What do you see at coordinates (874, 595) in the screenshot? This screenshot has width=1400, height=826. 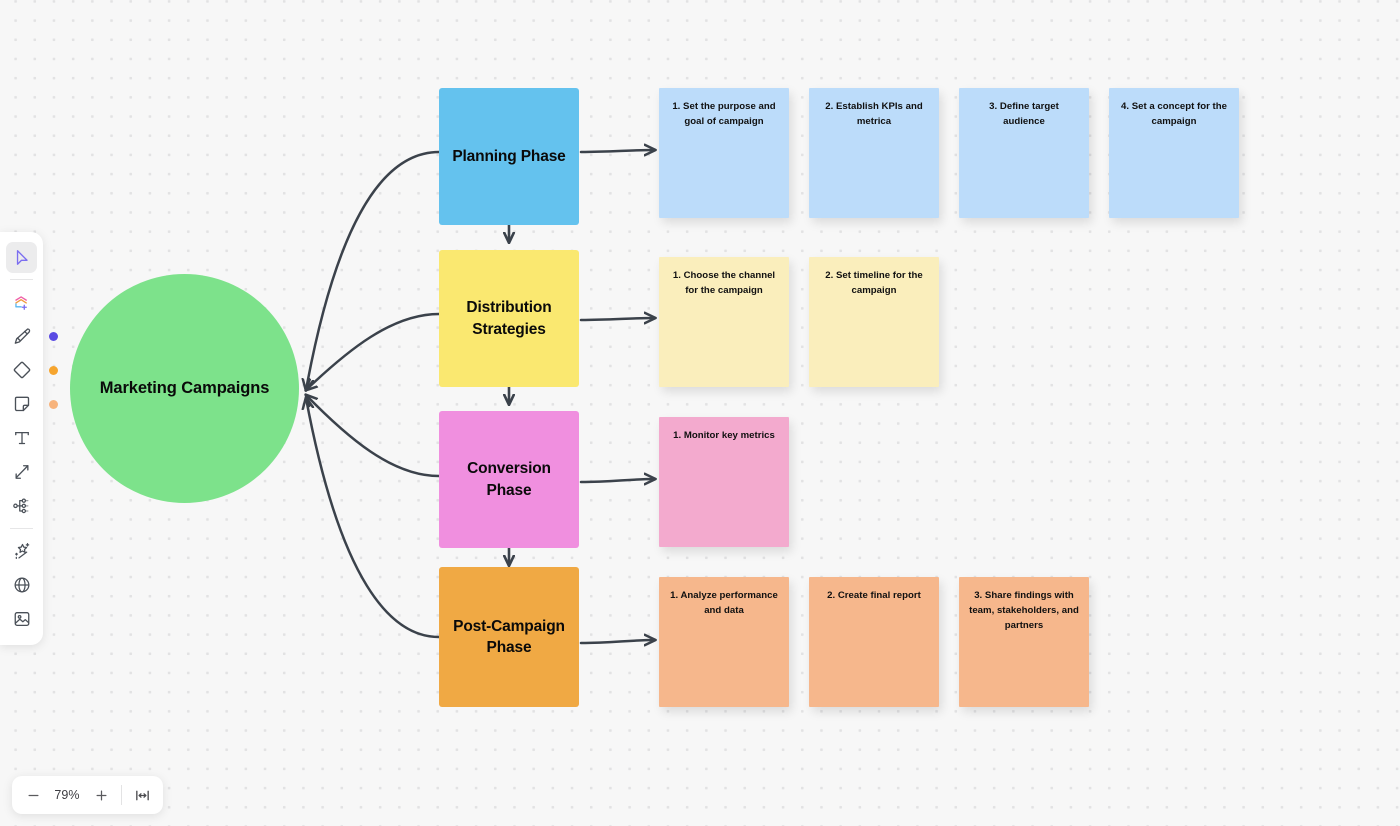 I see `sticky-note-text: 2. Create final report` at bounding box center [874, 595].